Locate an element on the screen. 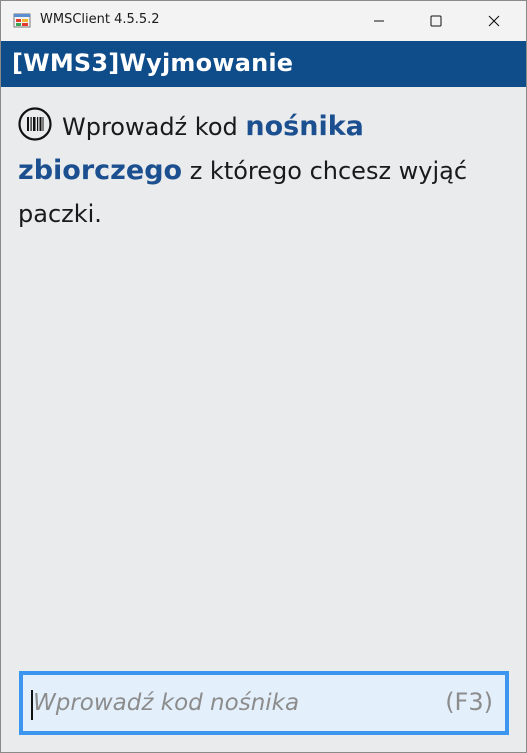  screen-header: [WMS3]Wyjmowanie is located at coordinates (263, 64).